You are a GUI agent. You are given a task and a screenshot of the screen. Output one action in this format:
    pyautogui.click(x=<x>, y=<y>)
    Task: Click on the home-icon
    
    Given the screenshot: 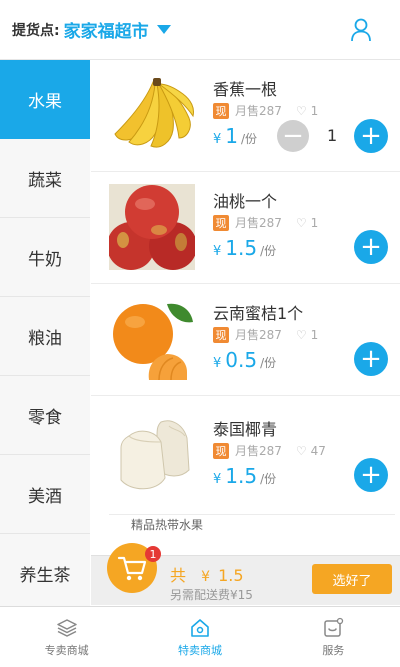 What is the action you would take?
    pyautogui.click(x=200, y=627)
    